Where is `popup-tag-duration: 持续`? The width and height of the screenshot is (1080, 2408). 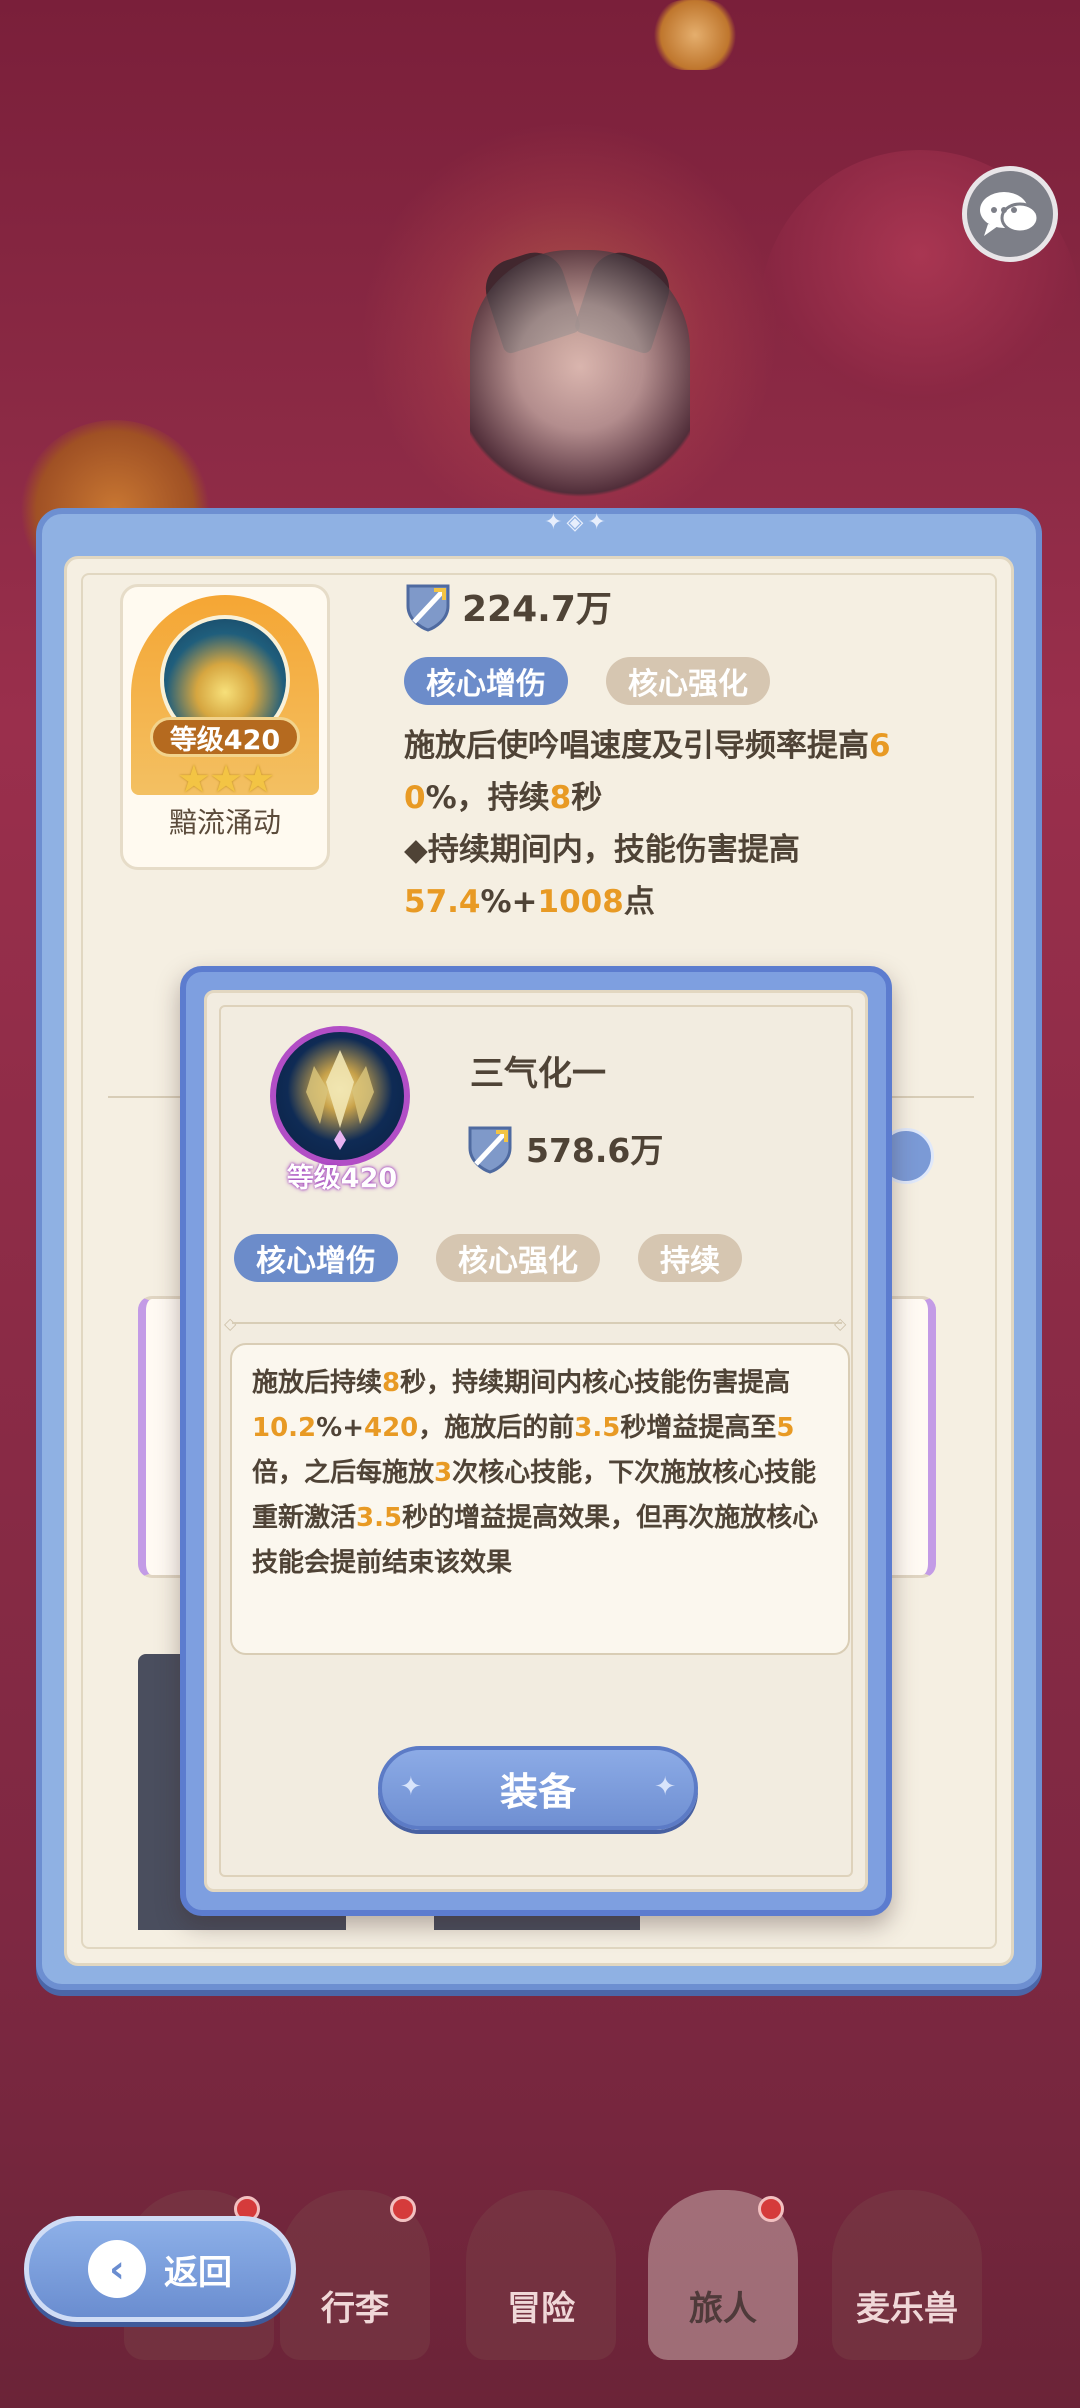 popup-tag-duration: 持续 is located at coordinates (690, 1258).